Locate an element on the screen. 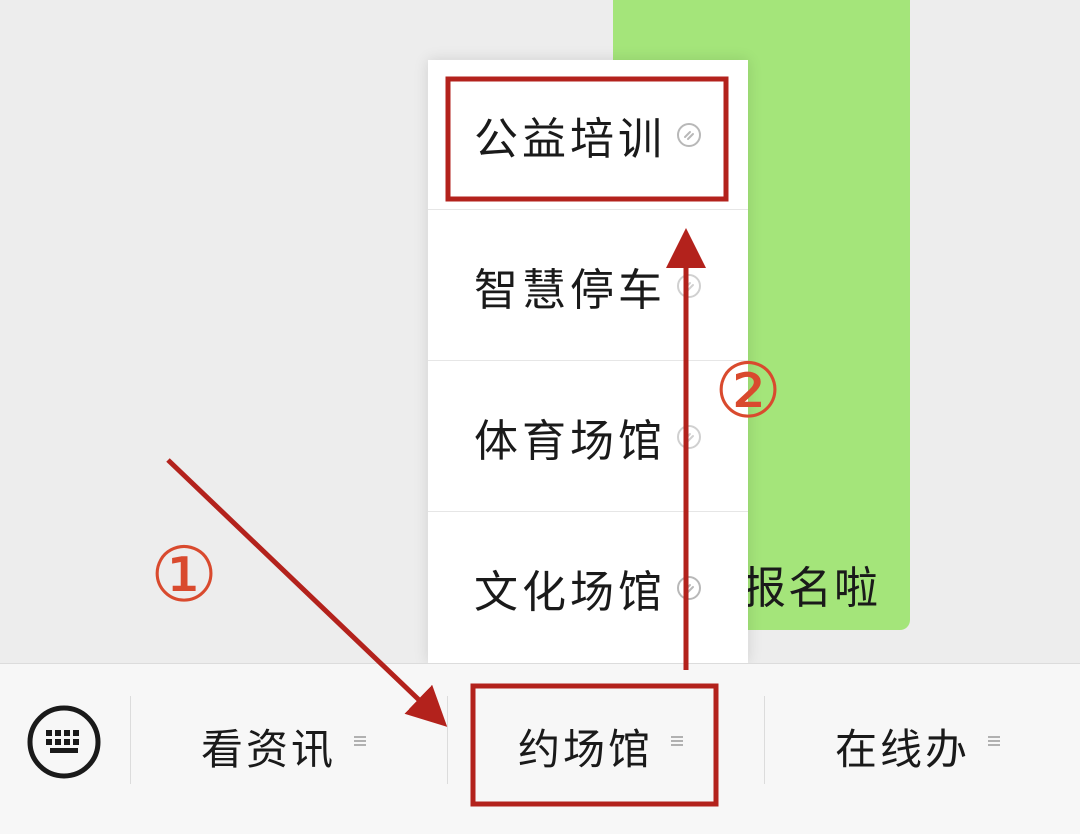  submenu-item-public-training: 公益培训 is located at coordinates (588, 135).